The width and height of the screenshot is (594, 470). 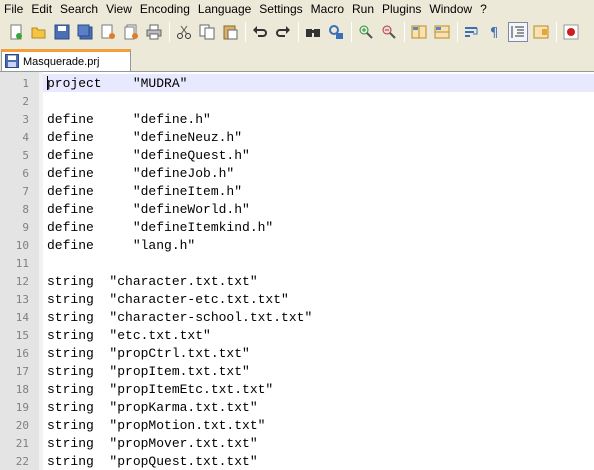 What do you see at coordinates (365, 9) in the screenshot?
I see `menu-run: Run` at bounding box center [365, 9].